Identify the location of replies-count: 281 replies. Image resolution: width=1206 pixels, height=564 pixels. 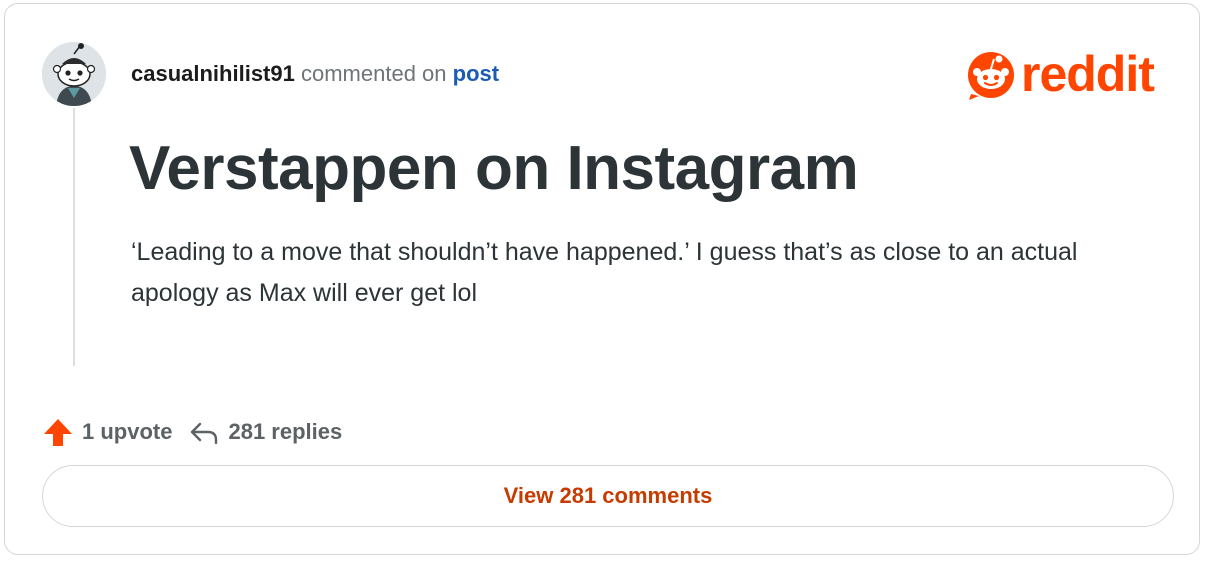
(285, 431).